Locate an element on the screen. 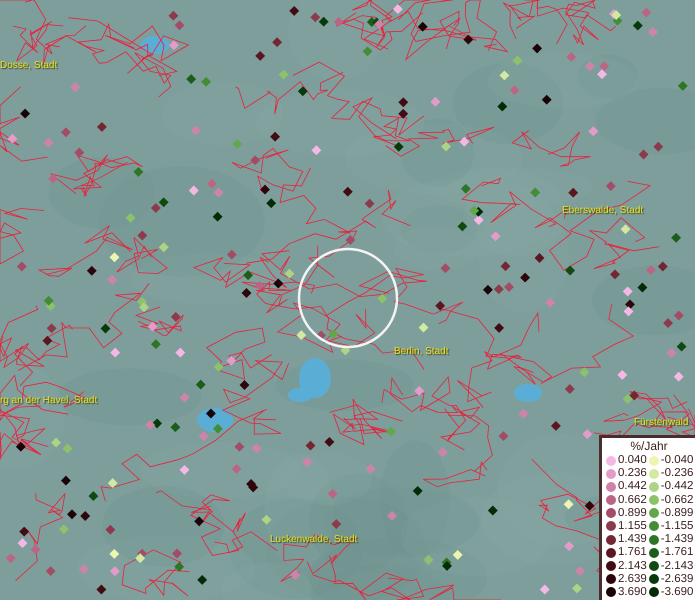 The image size is (695, 600). legend-value: 1.155 is located at coordinates (632, 526).